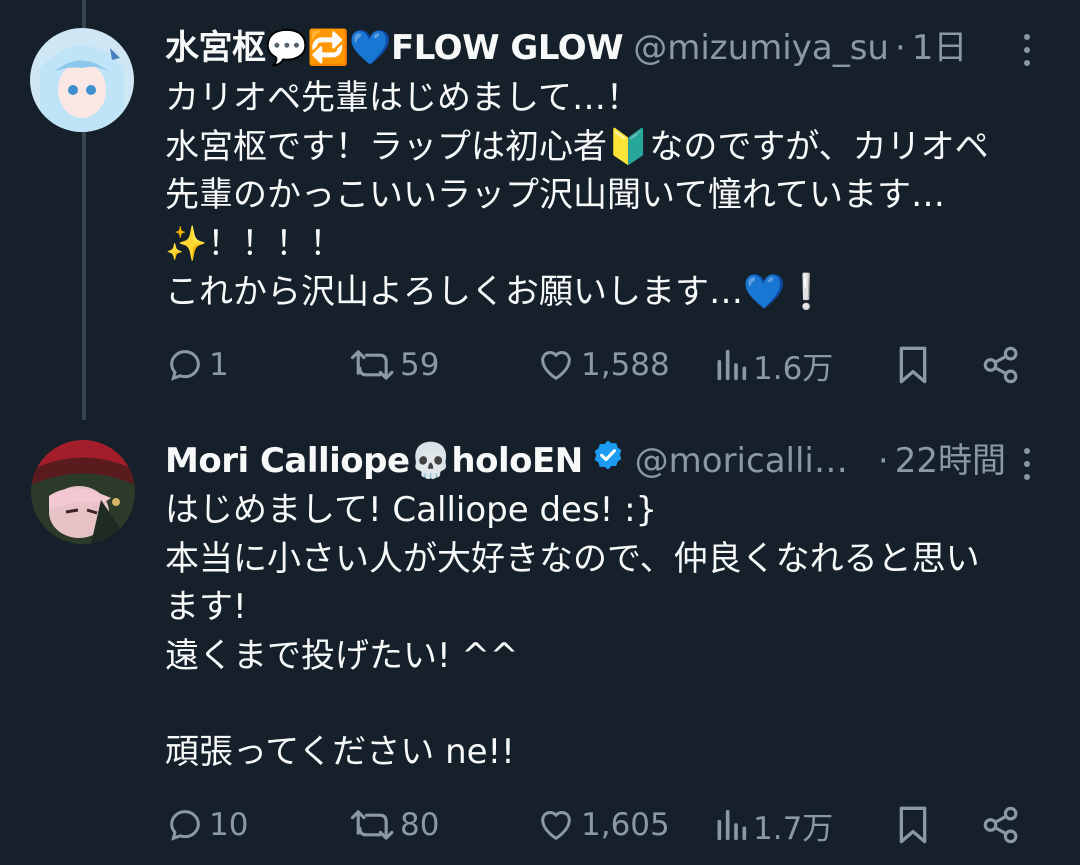 This screenshot has width=1080, height=865. I want to click on tweet-header: 水宮枢💬🔁💙FLOW GLOW @mizumiya_su · 1日, so click(566, 48).